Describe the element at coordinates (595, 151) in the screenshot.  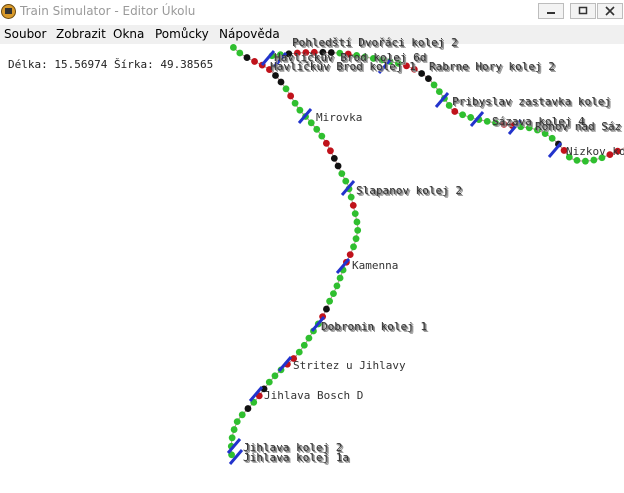
I see `station-label: Nizkov ko` at that location.